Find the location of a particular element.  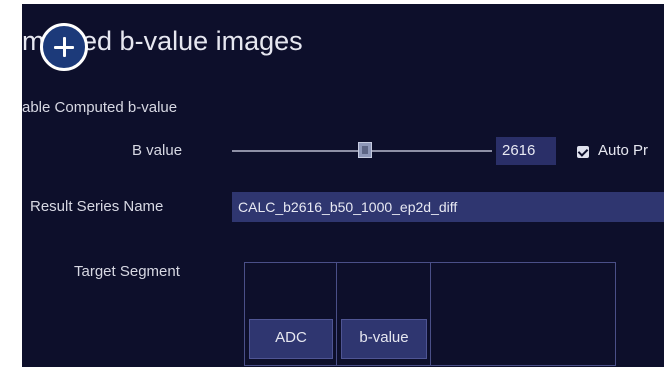

bvalue-input: 2616 is located at coordinates (526, 151).